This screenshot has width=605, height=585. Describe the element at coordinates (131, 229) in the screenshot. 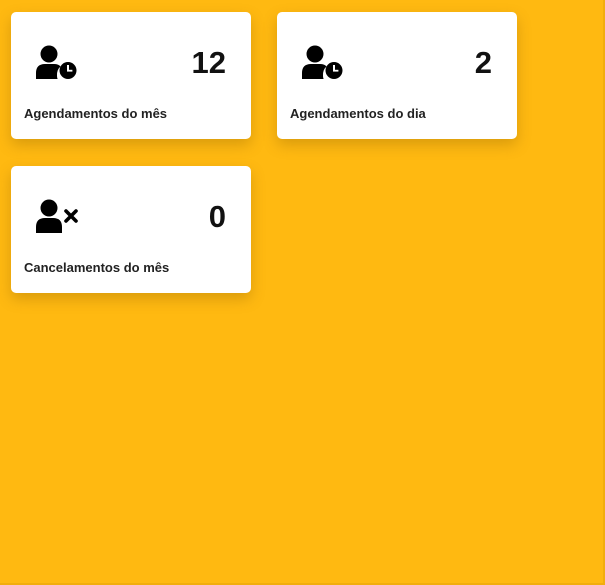

I see `stat-card-monthly-cancellations: 0 Cancelamentos do mês` at that location.